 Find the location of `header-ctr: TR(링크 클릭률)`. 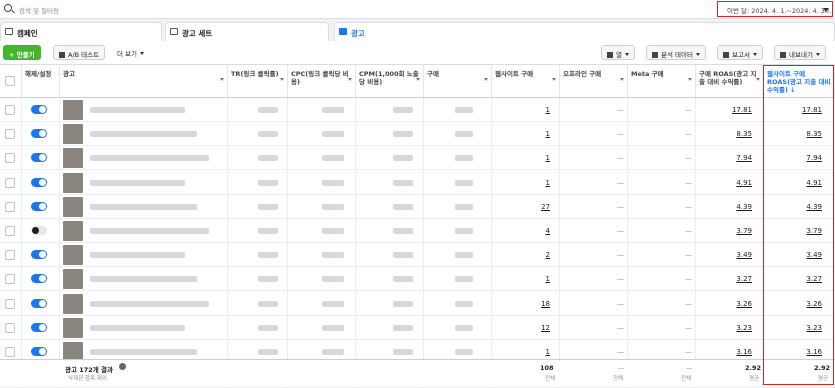

header-ctr: TR(링크 클릭률) is located at coordinates (258, 81).